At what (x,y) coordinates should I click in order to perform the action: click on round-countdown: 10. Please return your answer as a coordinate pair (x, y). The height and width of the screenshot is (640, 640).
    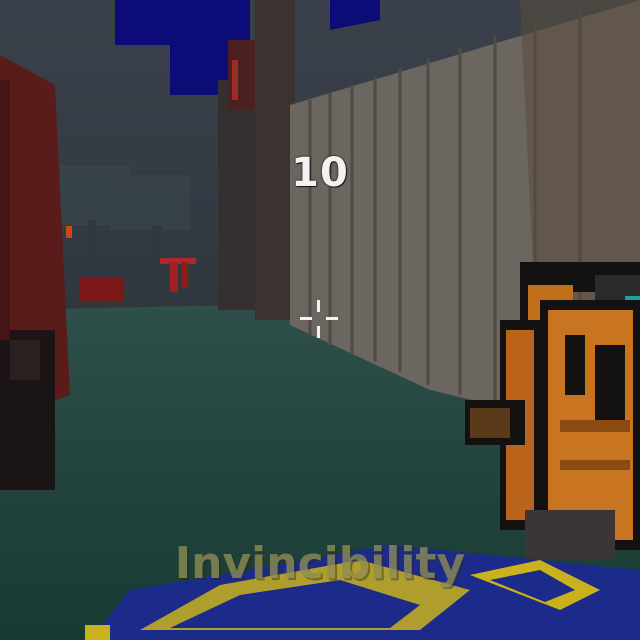
    Looking at the image, I should click on (320, 173).